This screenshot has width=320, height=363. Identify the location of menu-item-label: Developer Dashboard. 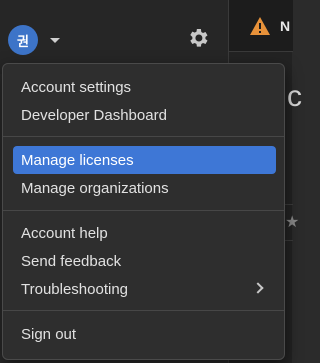
(94, 115).